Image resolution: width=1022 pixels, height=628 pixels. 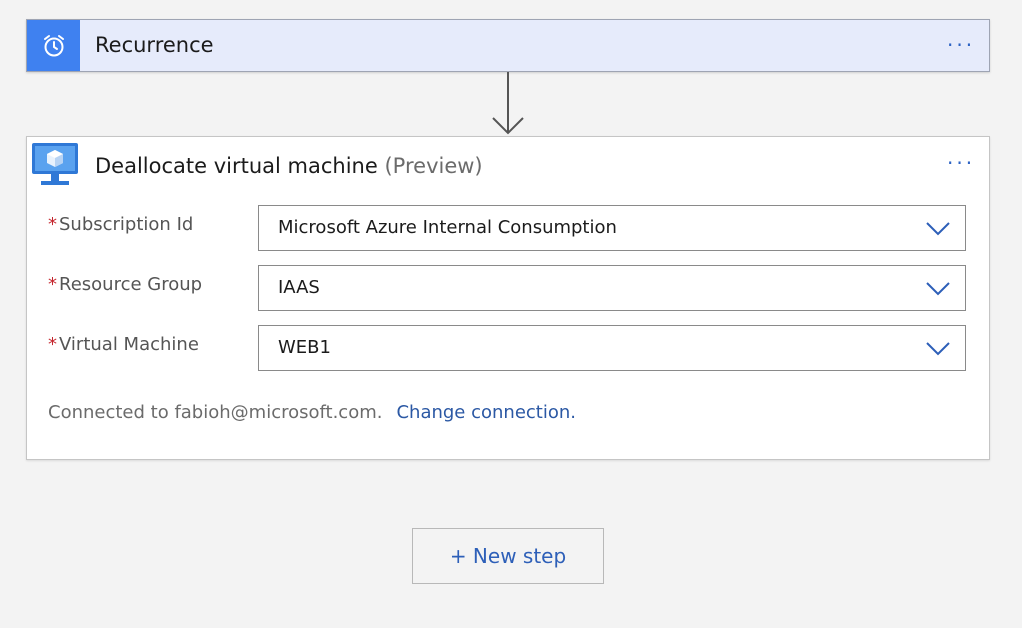 What do you see at coordinates (433, 166) in the screenshot?
I see `preview-tag: (Preview)` at bounding box center [433, 166].